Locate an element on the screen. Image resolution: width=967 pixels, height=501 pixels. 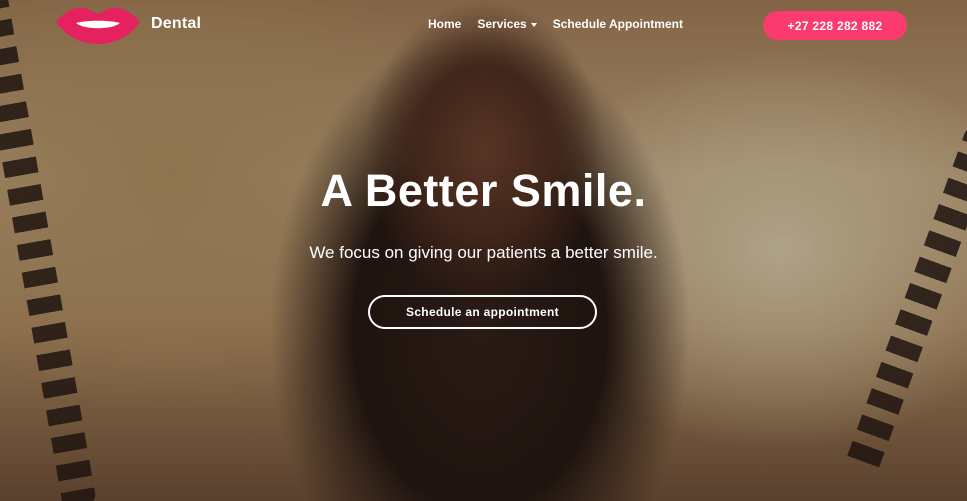
nav-menu: Home Services Schedule Appointment is located at coordinates (555, 24).